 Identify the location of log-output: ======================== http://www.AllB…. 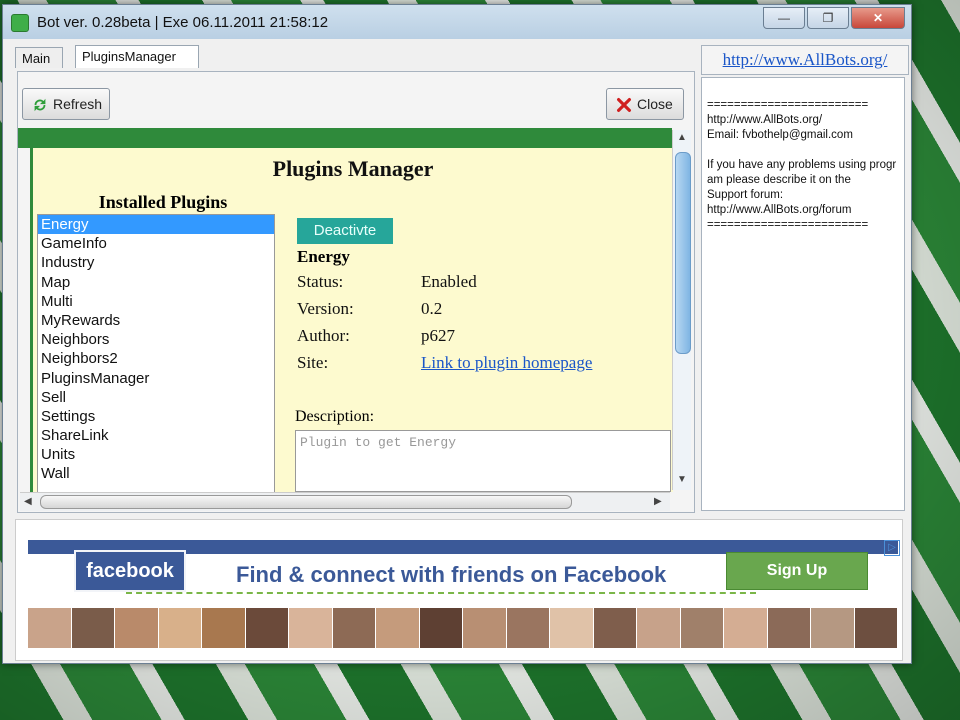
(803, 294).